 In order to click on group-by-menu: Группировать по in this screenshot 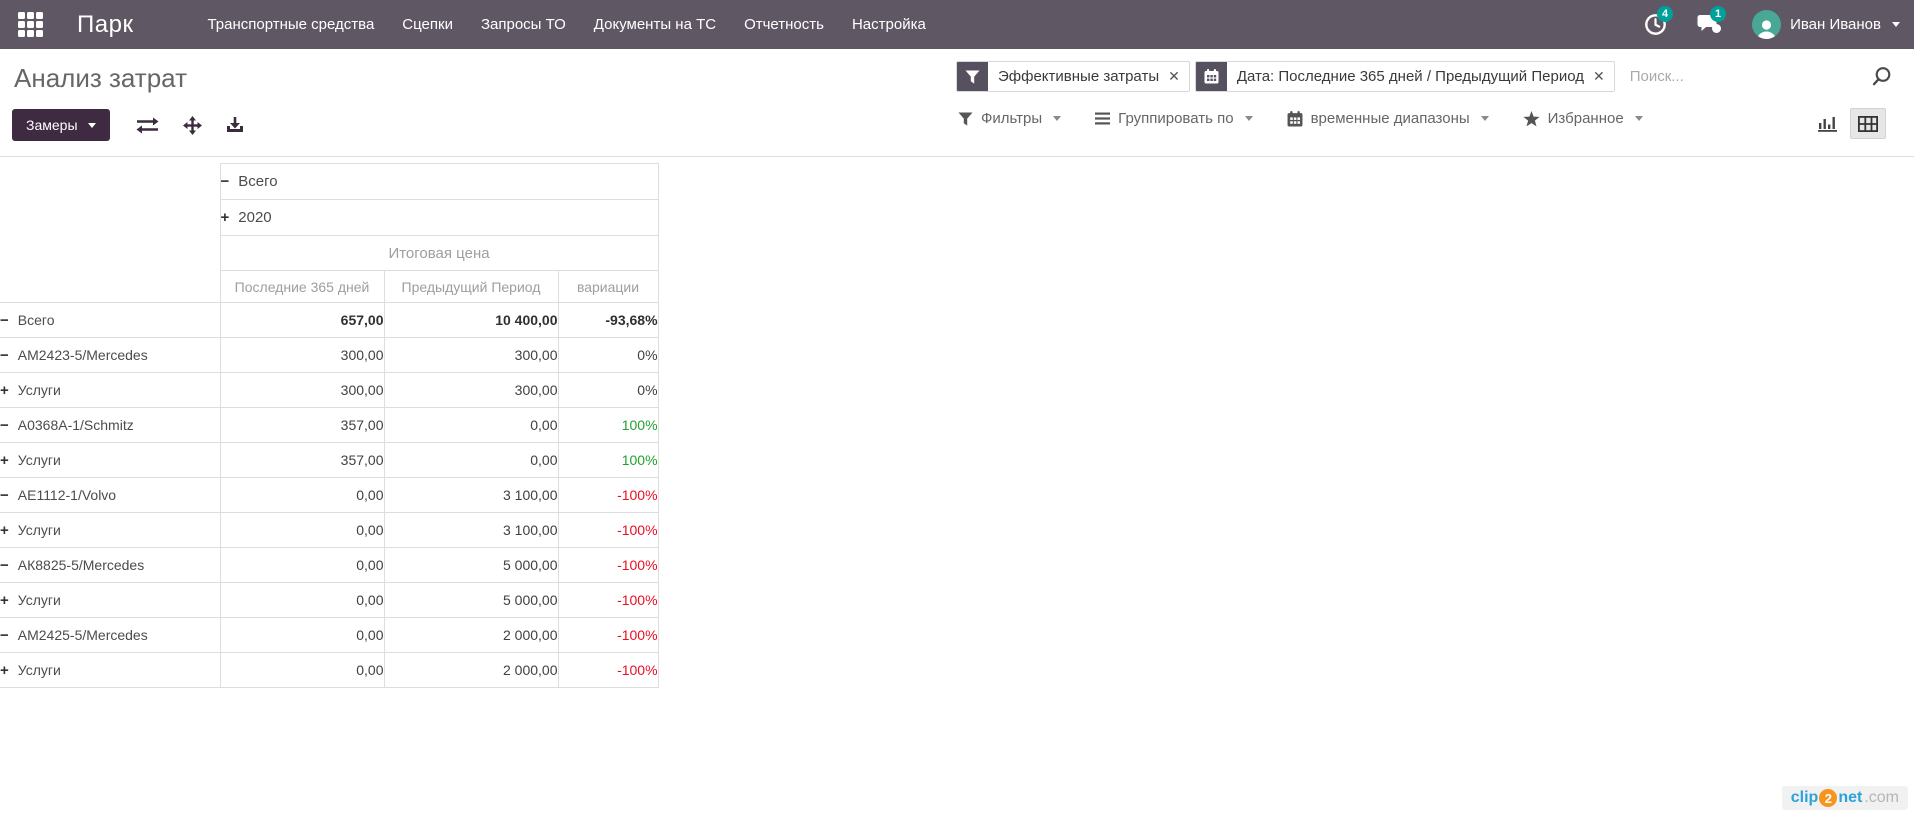, I will do `click(1174, 118)`.